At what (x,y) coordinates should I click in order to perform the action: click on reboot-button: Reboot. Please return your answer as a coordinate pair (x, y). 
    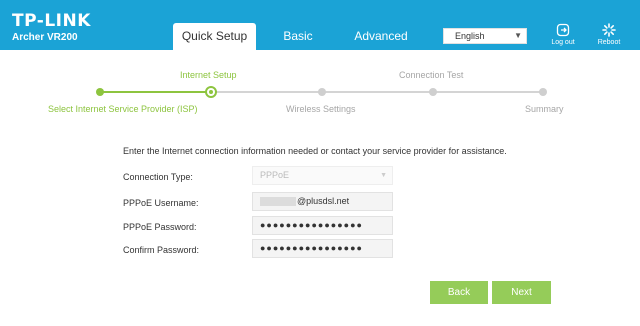
    Looking at the image, I should click on (609, 34).